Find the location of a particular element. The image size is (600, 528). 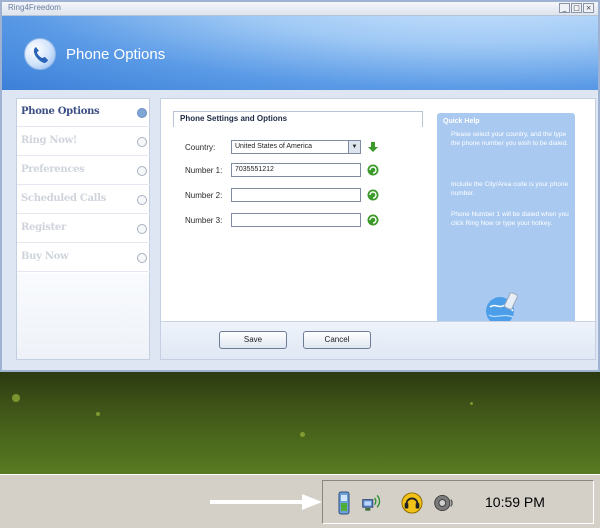

network-wireless-icon is located at coordinates (372, 503).